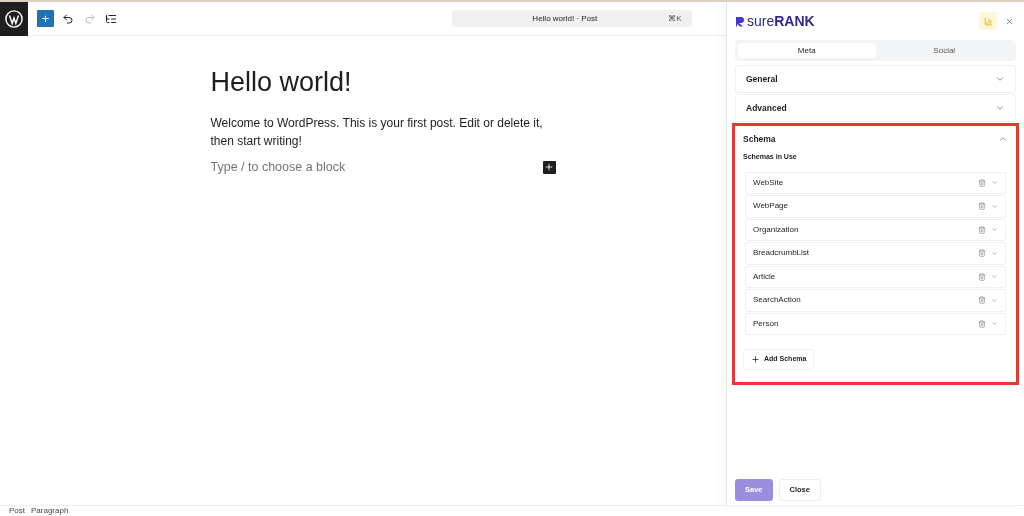 This screenshot has width=1024, height=516. What do you see at coordinates (944, 50) in the screenshot?
I see `panel-tab: Social` at bounding box center [944, 50].